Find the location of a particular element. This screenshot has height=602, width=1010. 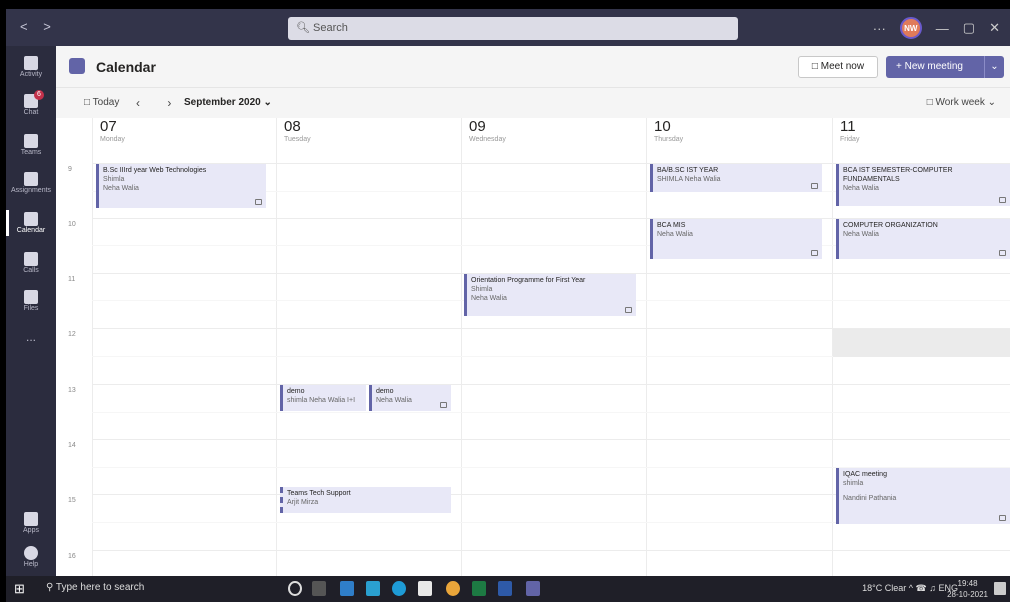

rail-item-calls: Calls is located at coordinates (31, 263).